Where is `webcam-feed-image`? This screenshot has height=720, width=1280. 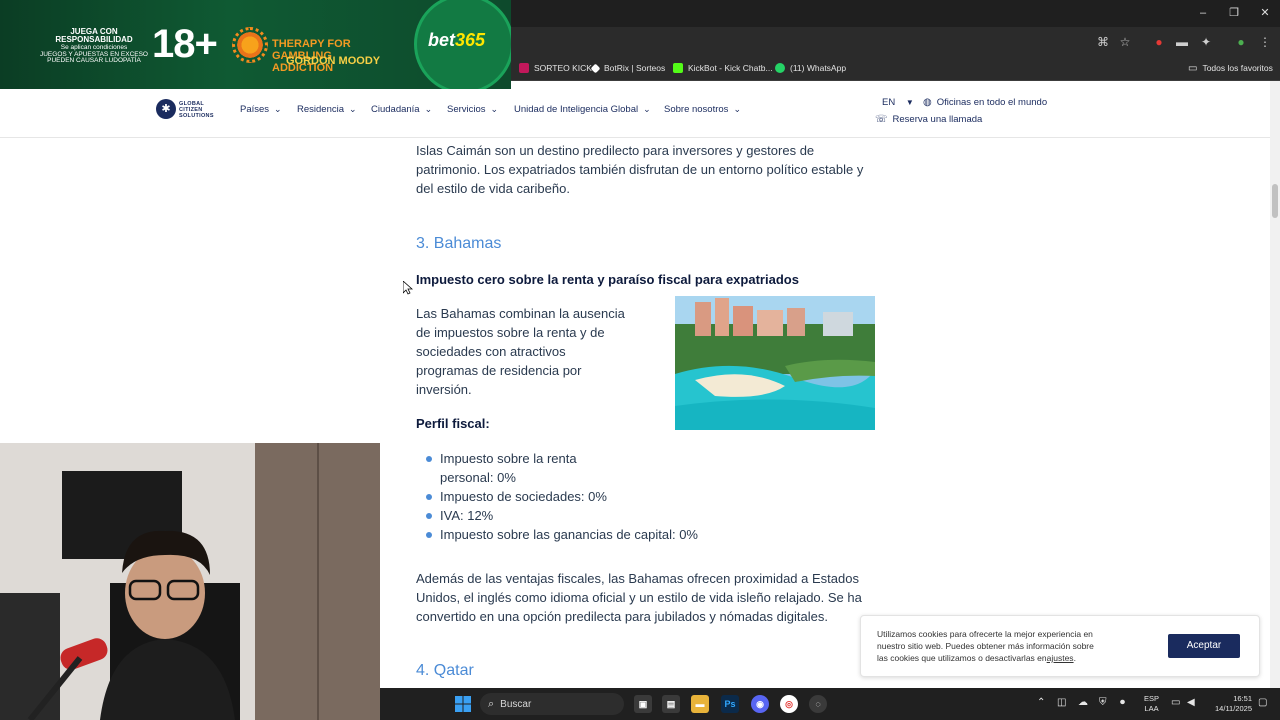 webcam-feed-image is located at coordinates (190, 581).